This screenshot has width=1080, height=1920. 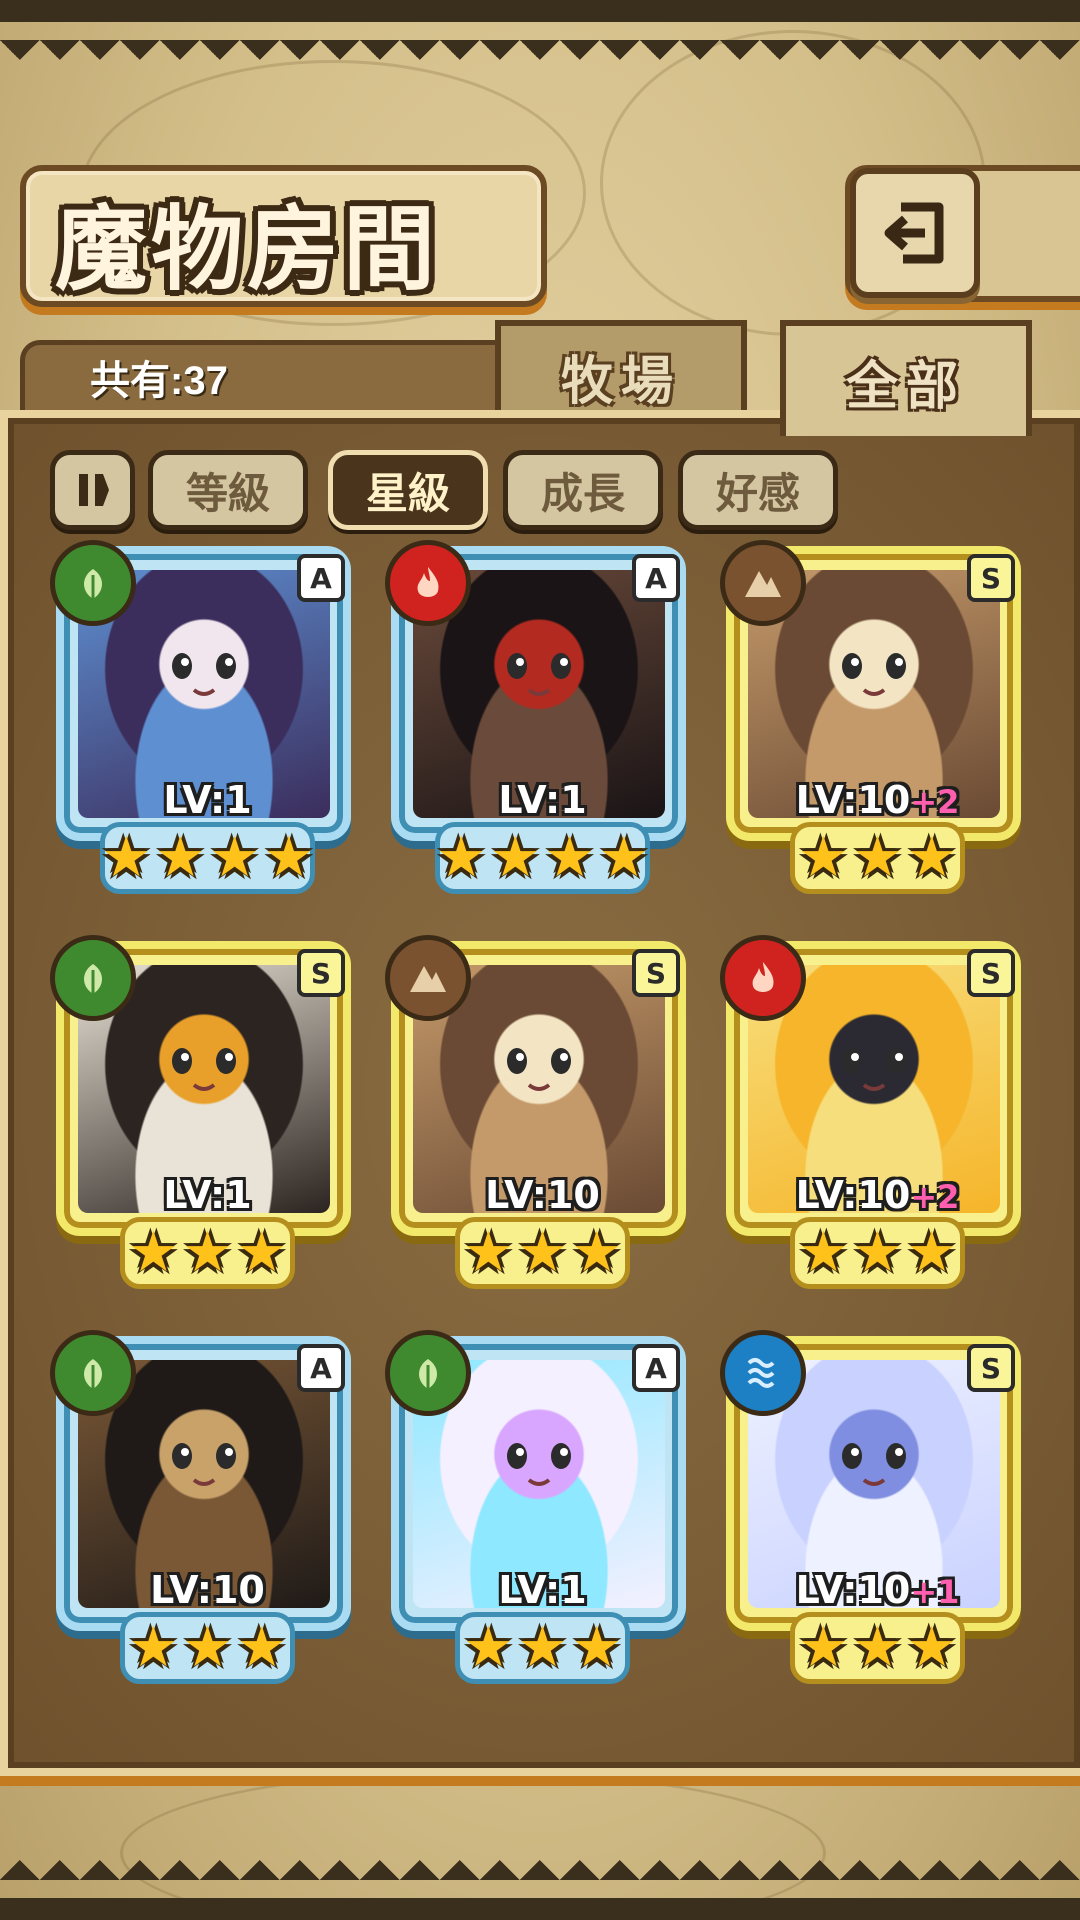 What do you see at coordinates (877, 1590) in the screenshot?
I see `level-label: LV:10+1` at bounding box center [877, 1590].